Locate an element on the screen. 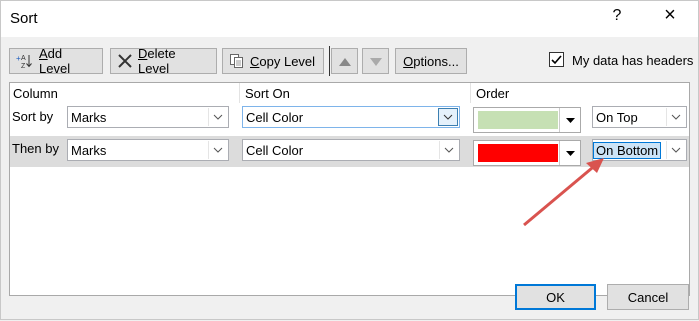 The image size is (699, 321). headers-checkbox is located at coordinates (556, 59).